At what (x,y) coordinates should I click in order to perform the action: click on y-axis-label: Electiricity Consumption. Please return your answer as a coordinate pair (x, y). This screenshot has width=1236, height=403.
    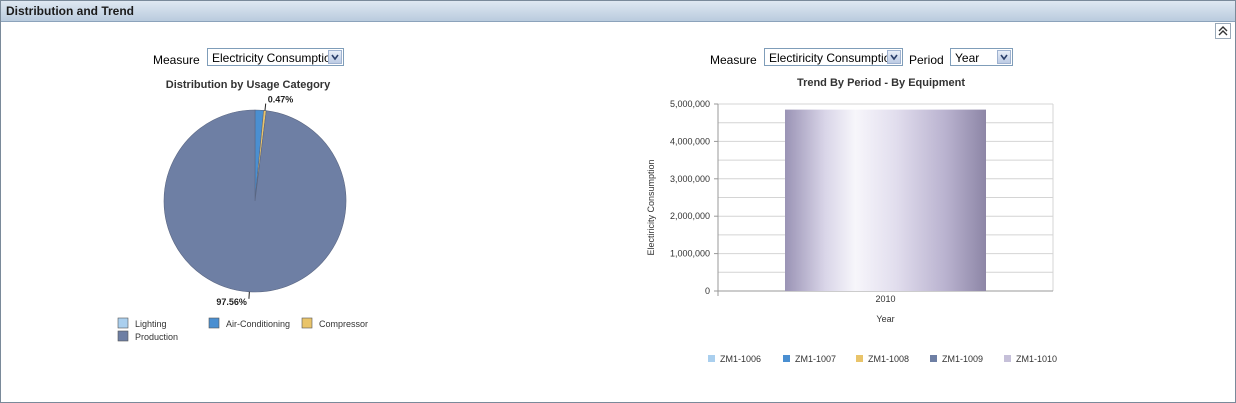
    Looking at the image, I should click on (651, 207).